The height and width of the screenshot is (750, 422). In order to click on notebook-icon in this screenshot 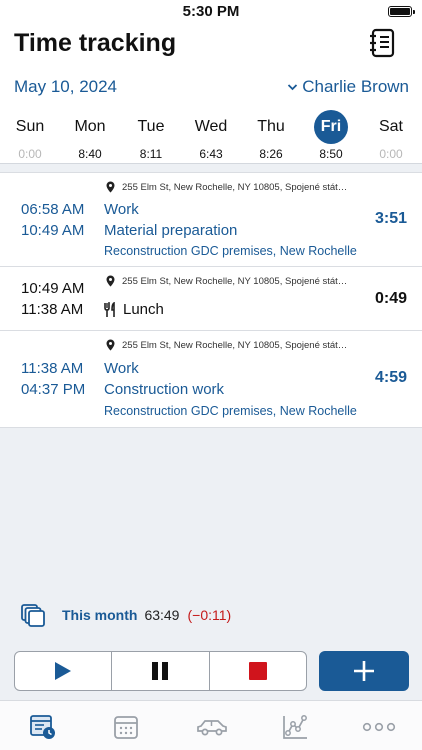, I will do `click(382, 43)`.